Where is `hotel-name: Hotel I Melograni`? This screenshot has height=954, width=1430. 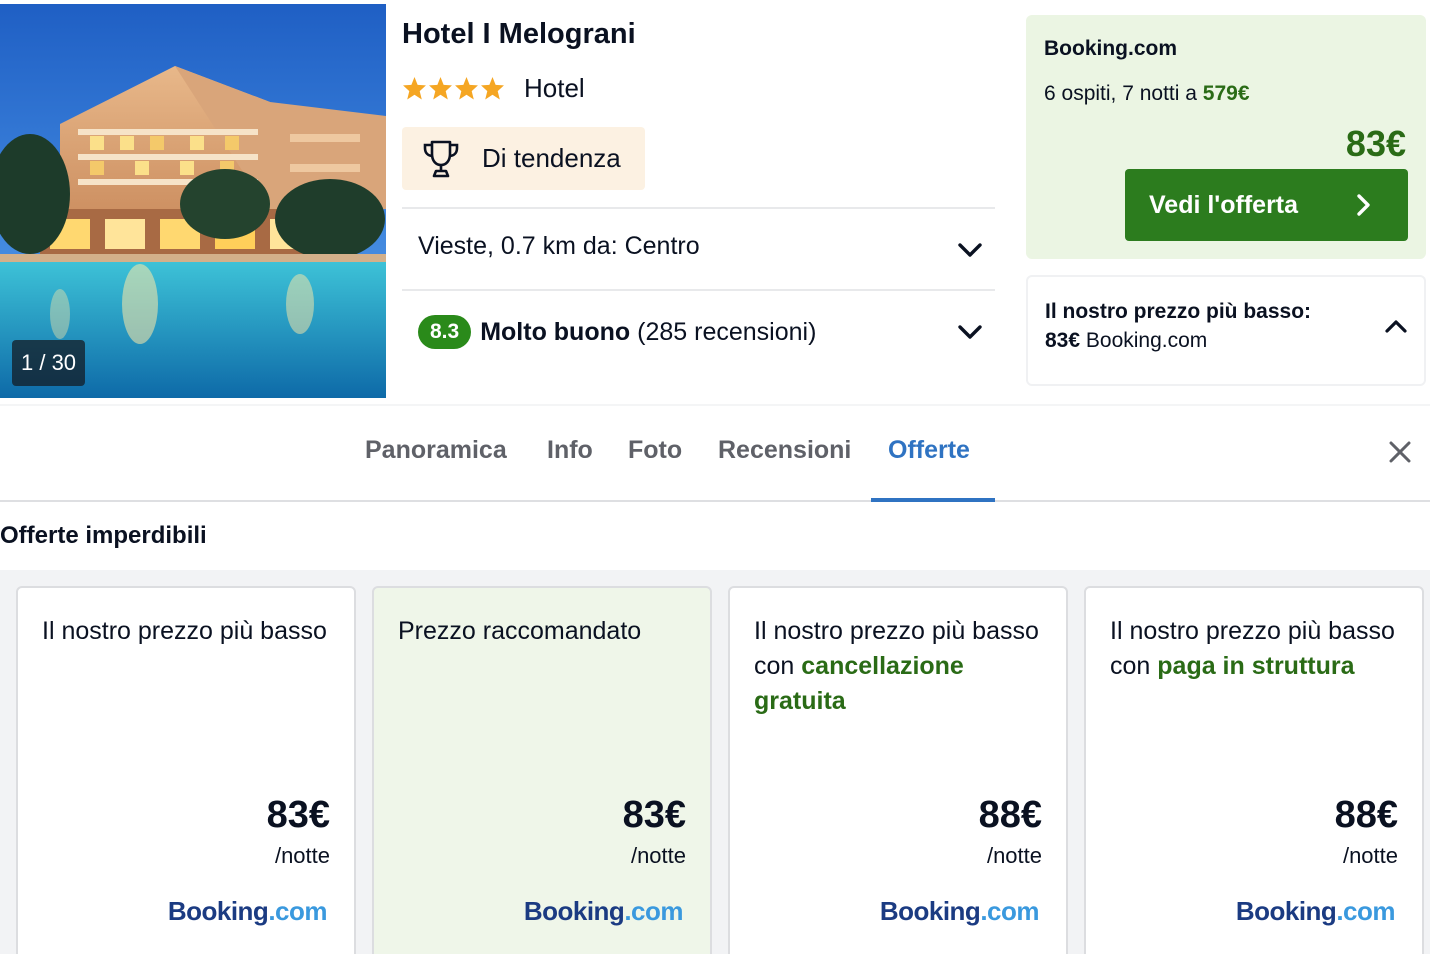 hotel-name: Hotel I Melograni is located at coordinates (519, 34).